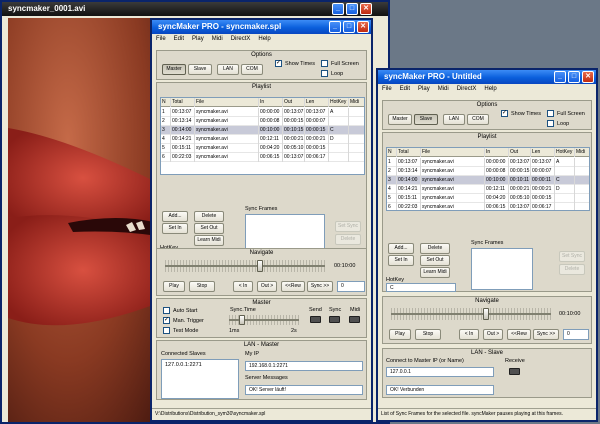 The width and height of the screenshot is (600, 424). I want to click on server-messages-field: OK! Server läuft!, so click(304, 390).